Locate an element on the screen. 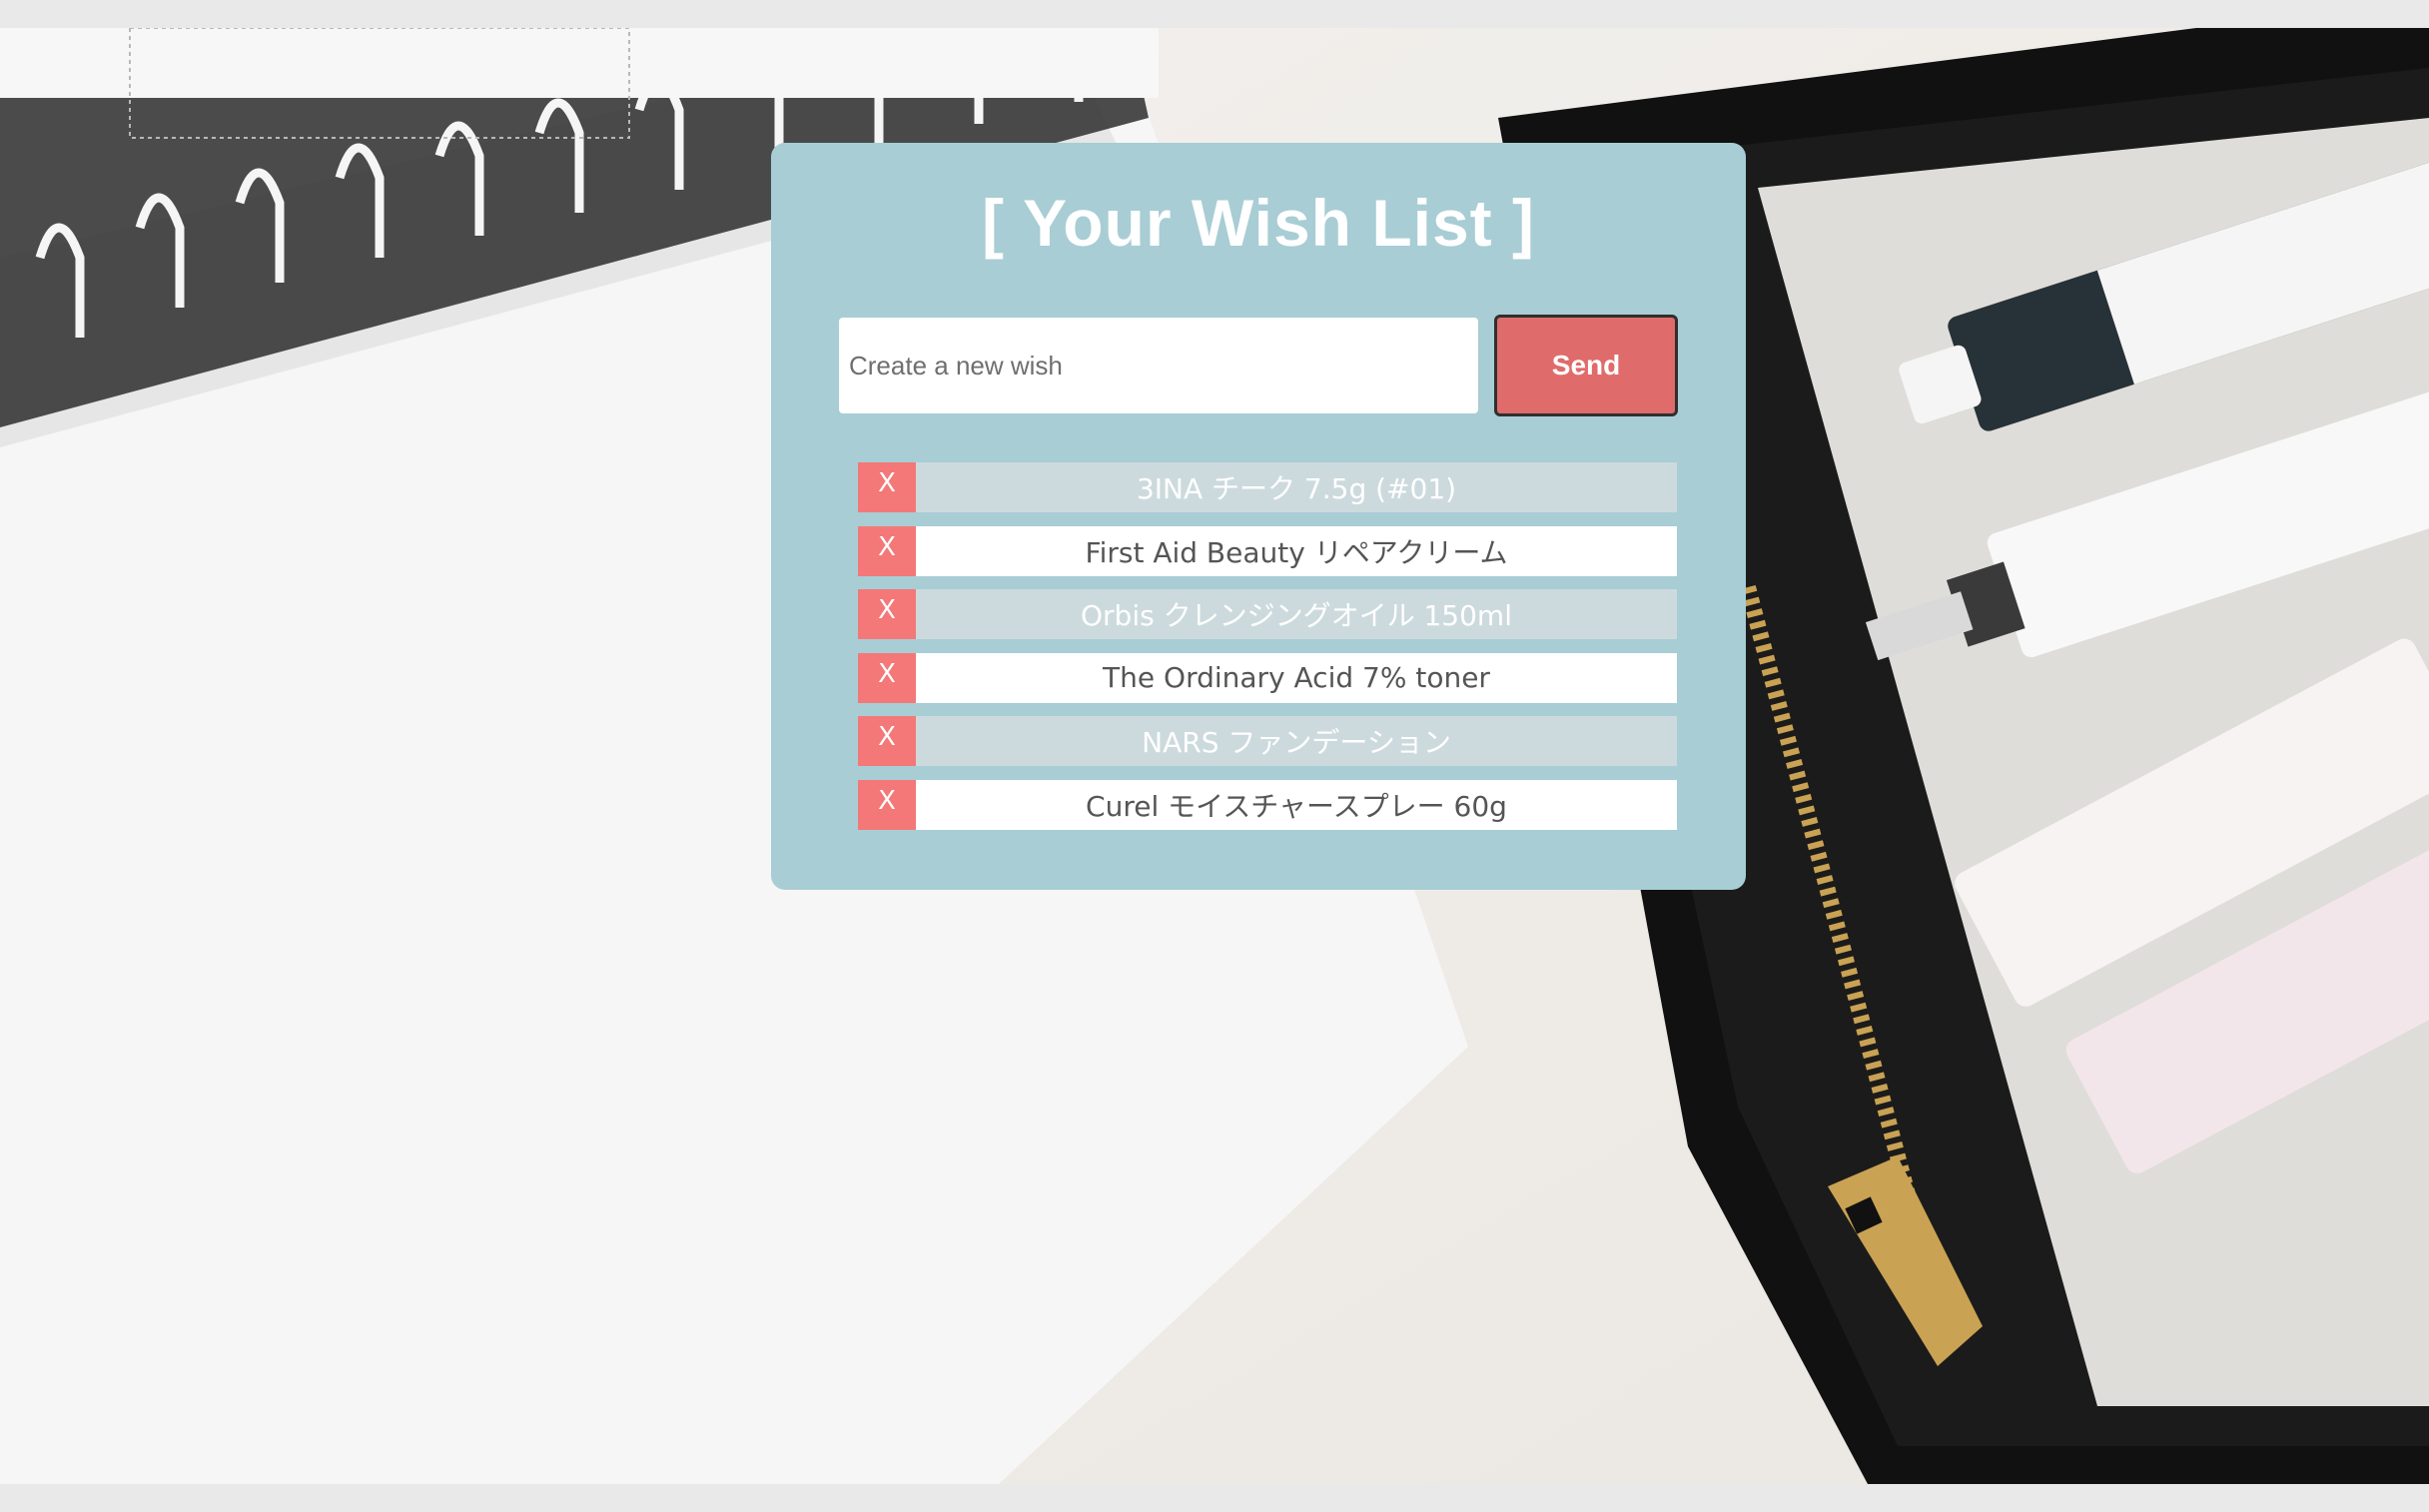  wish-item: X First Aid Beauty リペアクリーム is located at coordinates (1267, 551).